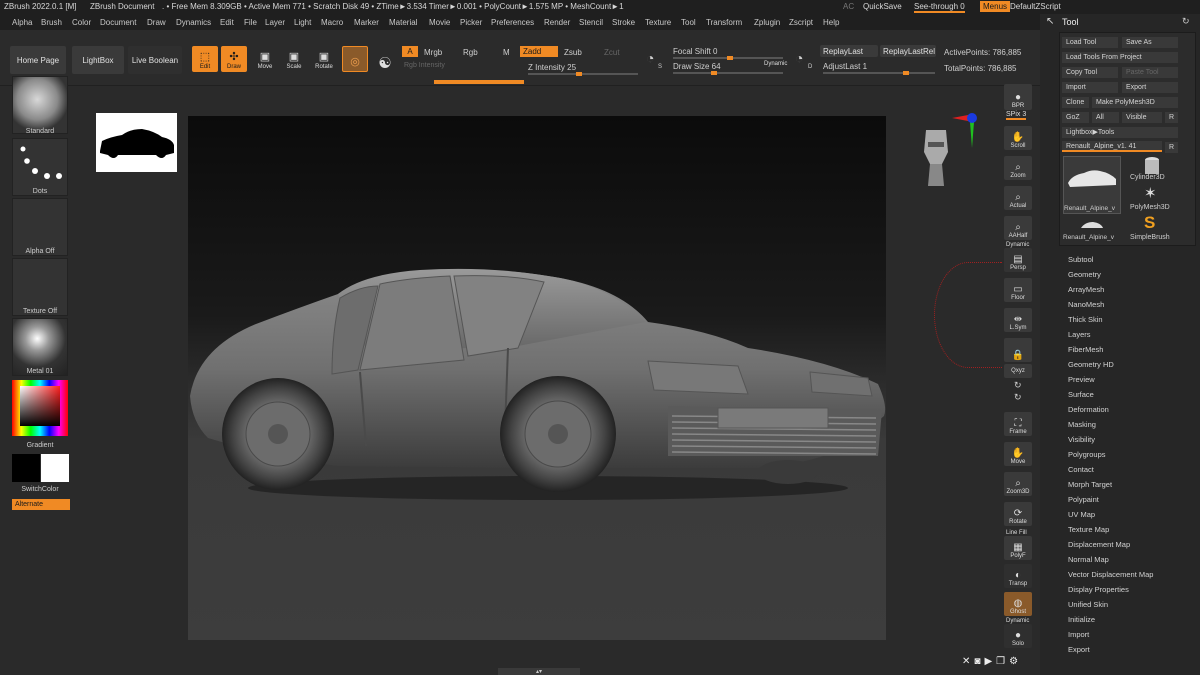 This screenshot has height=675, width=1200. I want to click on tool-section-subtool: Subtool, so click(1080, 259).